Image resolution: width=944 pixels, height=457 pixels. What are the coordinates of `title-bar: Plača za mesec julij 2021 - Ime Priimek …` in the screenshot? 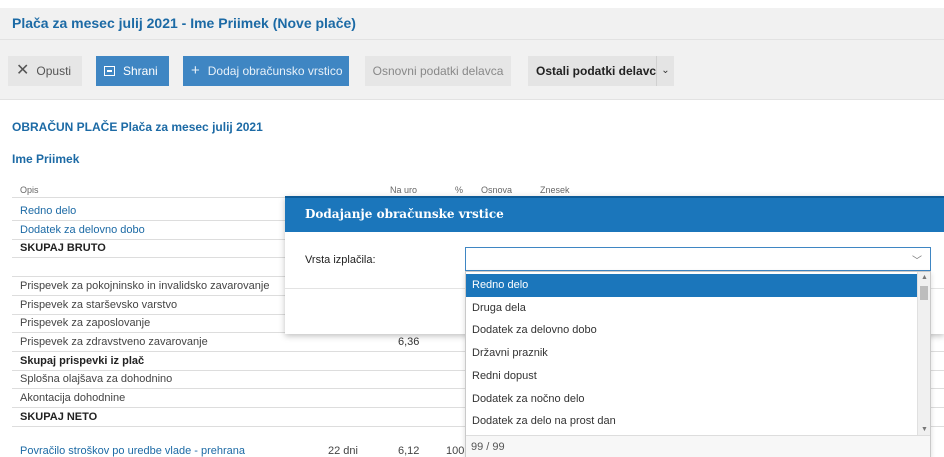 It's located at (472, 24).